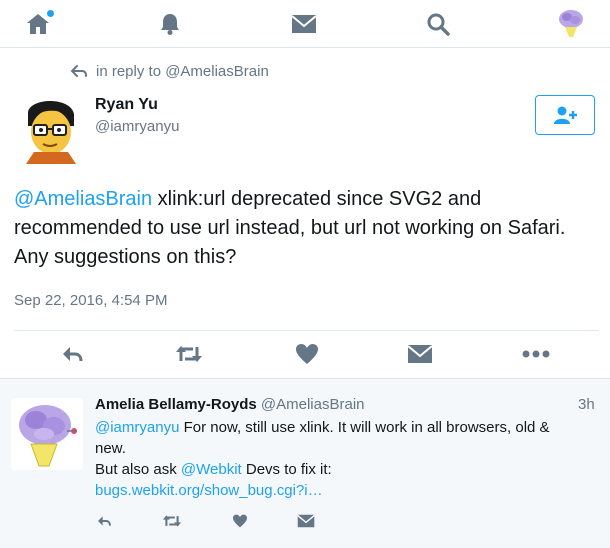 Image resolution: width=610 pixels, height=548 pixels. I want to click on author-avatar, so click(50, 128).